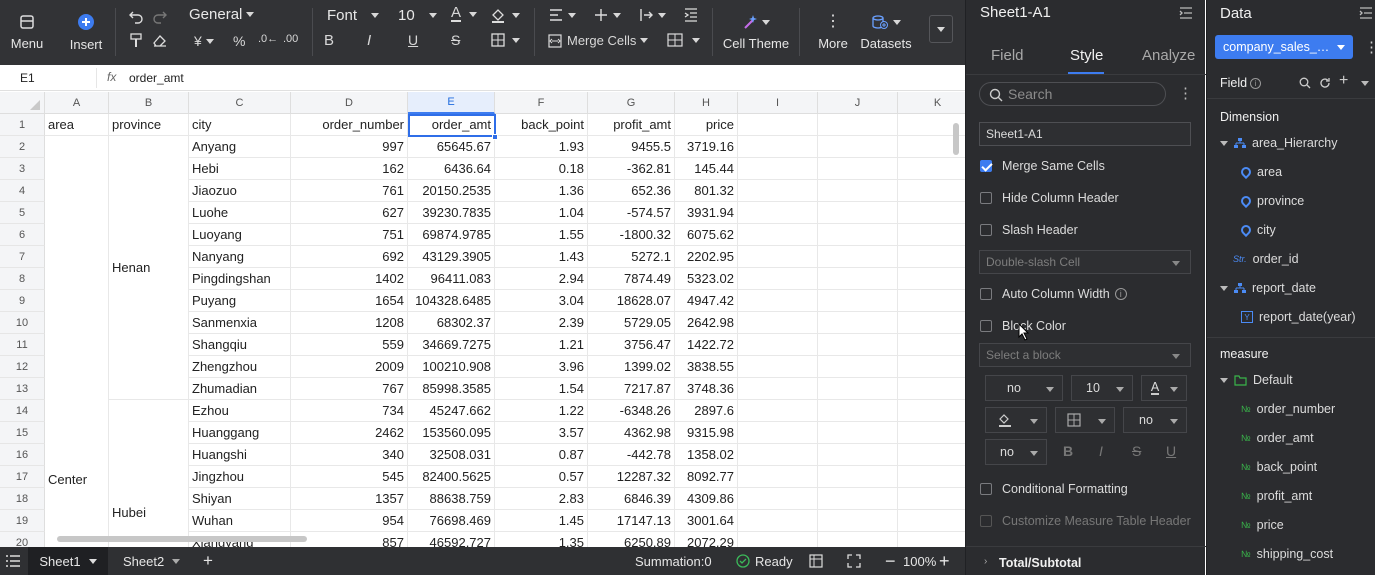 The image size is (1375, 575). What do you see at coordinates (240, 323) in the screenshot?
I see `table-cell: Sanmenxia` at bounding box center [240, 323].